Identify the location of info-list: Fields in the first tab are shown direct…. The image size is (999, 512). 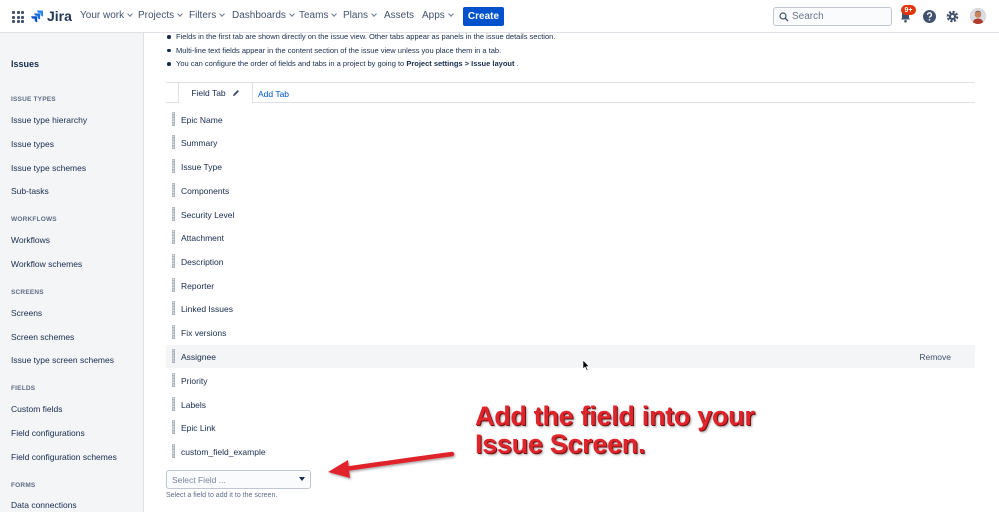
(360, 50).